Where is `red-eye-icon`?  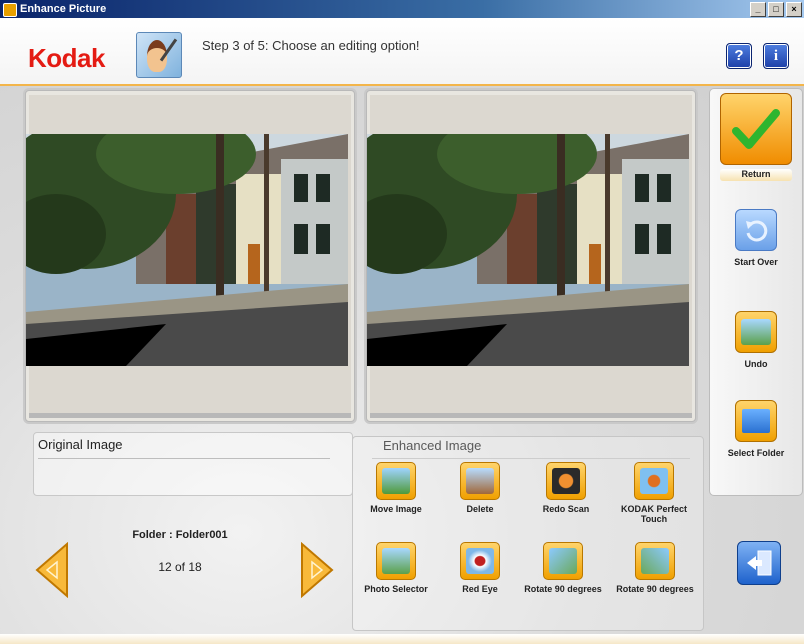
red-eye-icon is located at coordinates (480, 561).